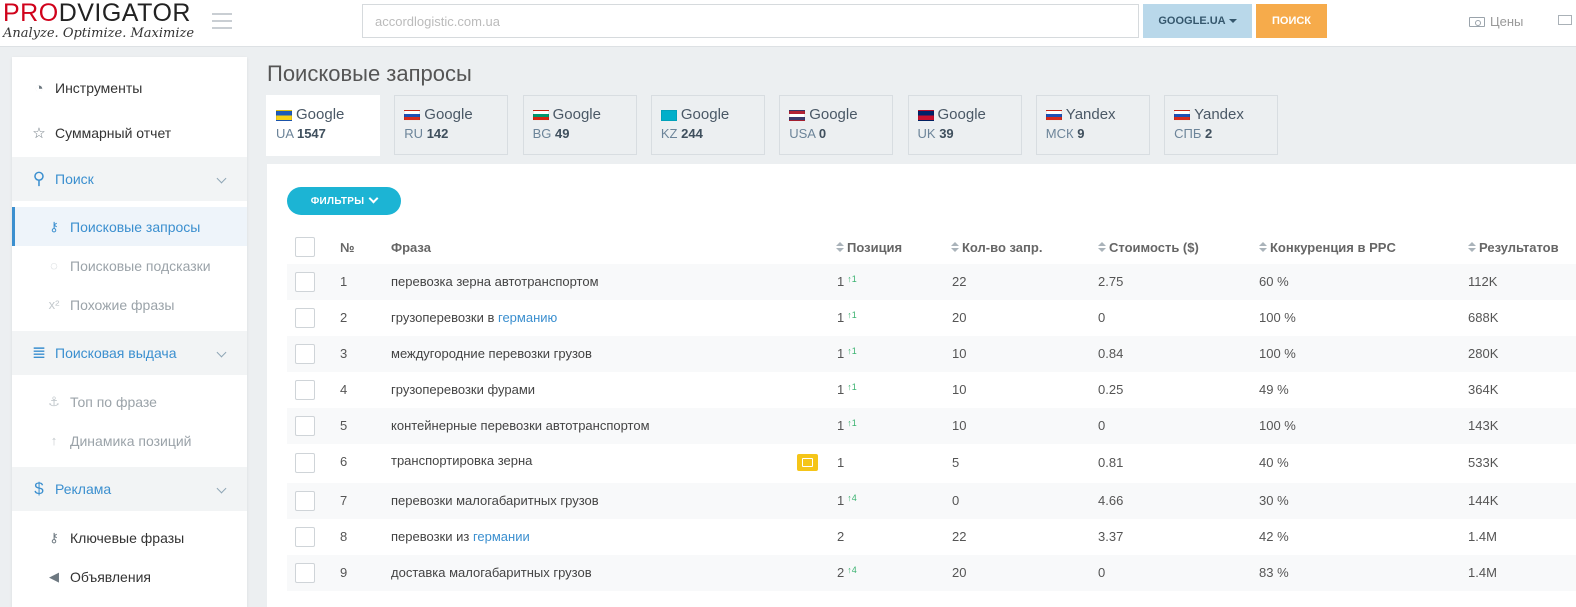 The width and height of the screenshot is (1576, 607). I want to click on select-all-checkbox, so click(305, 247).